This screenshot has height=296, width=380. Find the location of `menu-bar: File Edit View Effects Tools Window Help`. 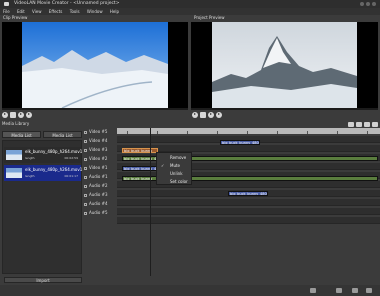

menu-bar: File Edit View Effects Tools Window Help is located at coordinates (190, 11).